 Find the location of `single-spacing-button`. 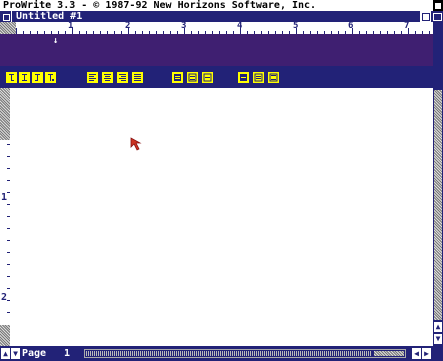

single-spacing-button is located at coordinates (177, 77).